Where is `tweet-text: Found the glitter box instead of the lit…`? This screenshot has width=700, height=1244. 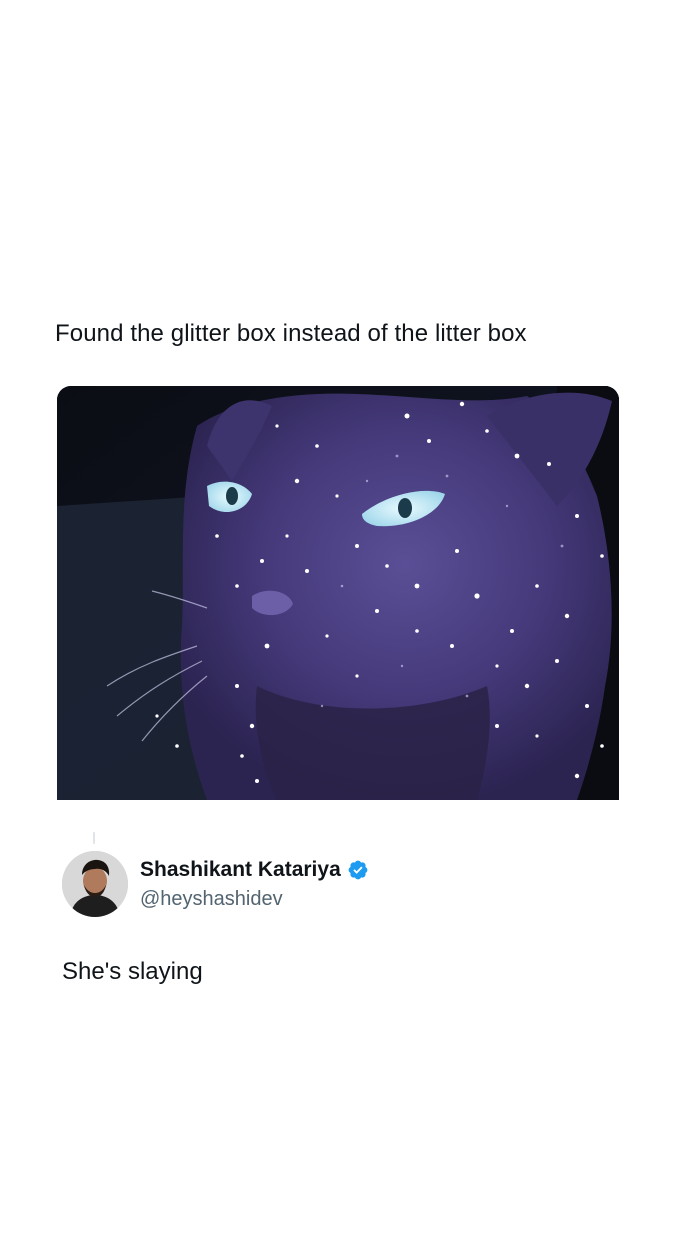 tweet-text: Found the glitter box instead of the lit… is located at coordinates (291, 333).